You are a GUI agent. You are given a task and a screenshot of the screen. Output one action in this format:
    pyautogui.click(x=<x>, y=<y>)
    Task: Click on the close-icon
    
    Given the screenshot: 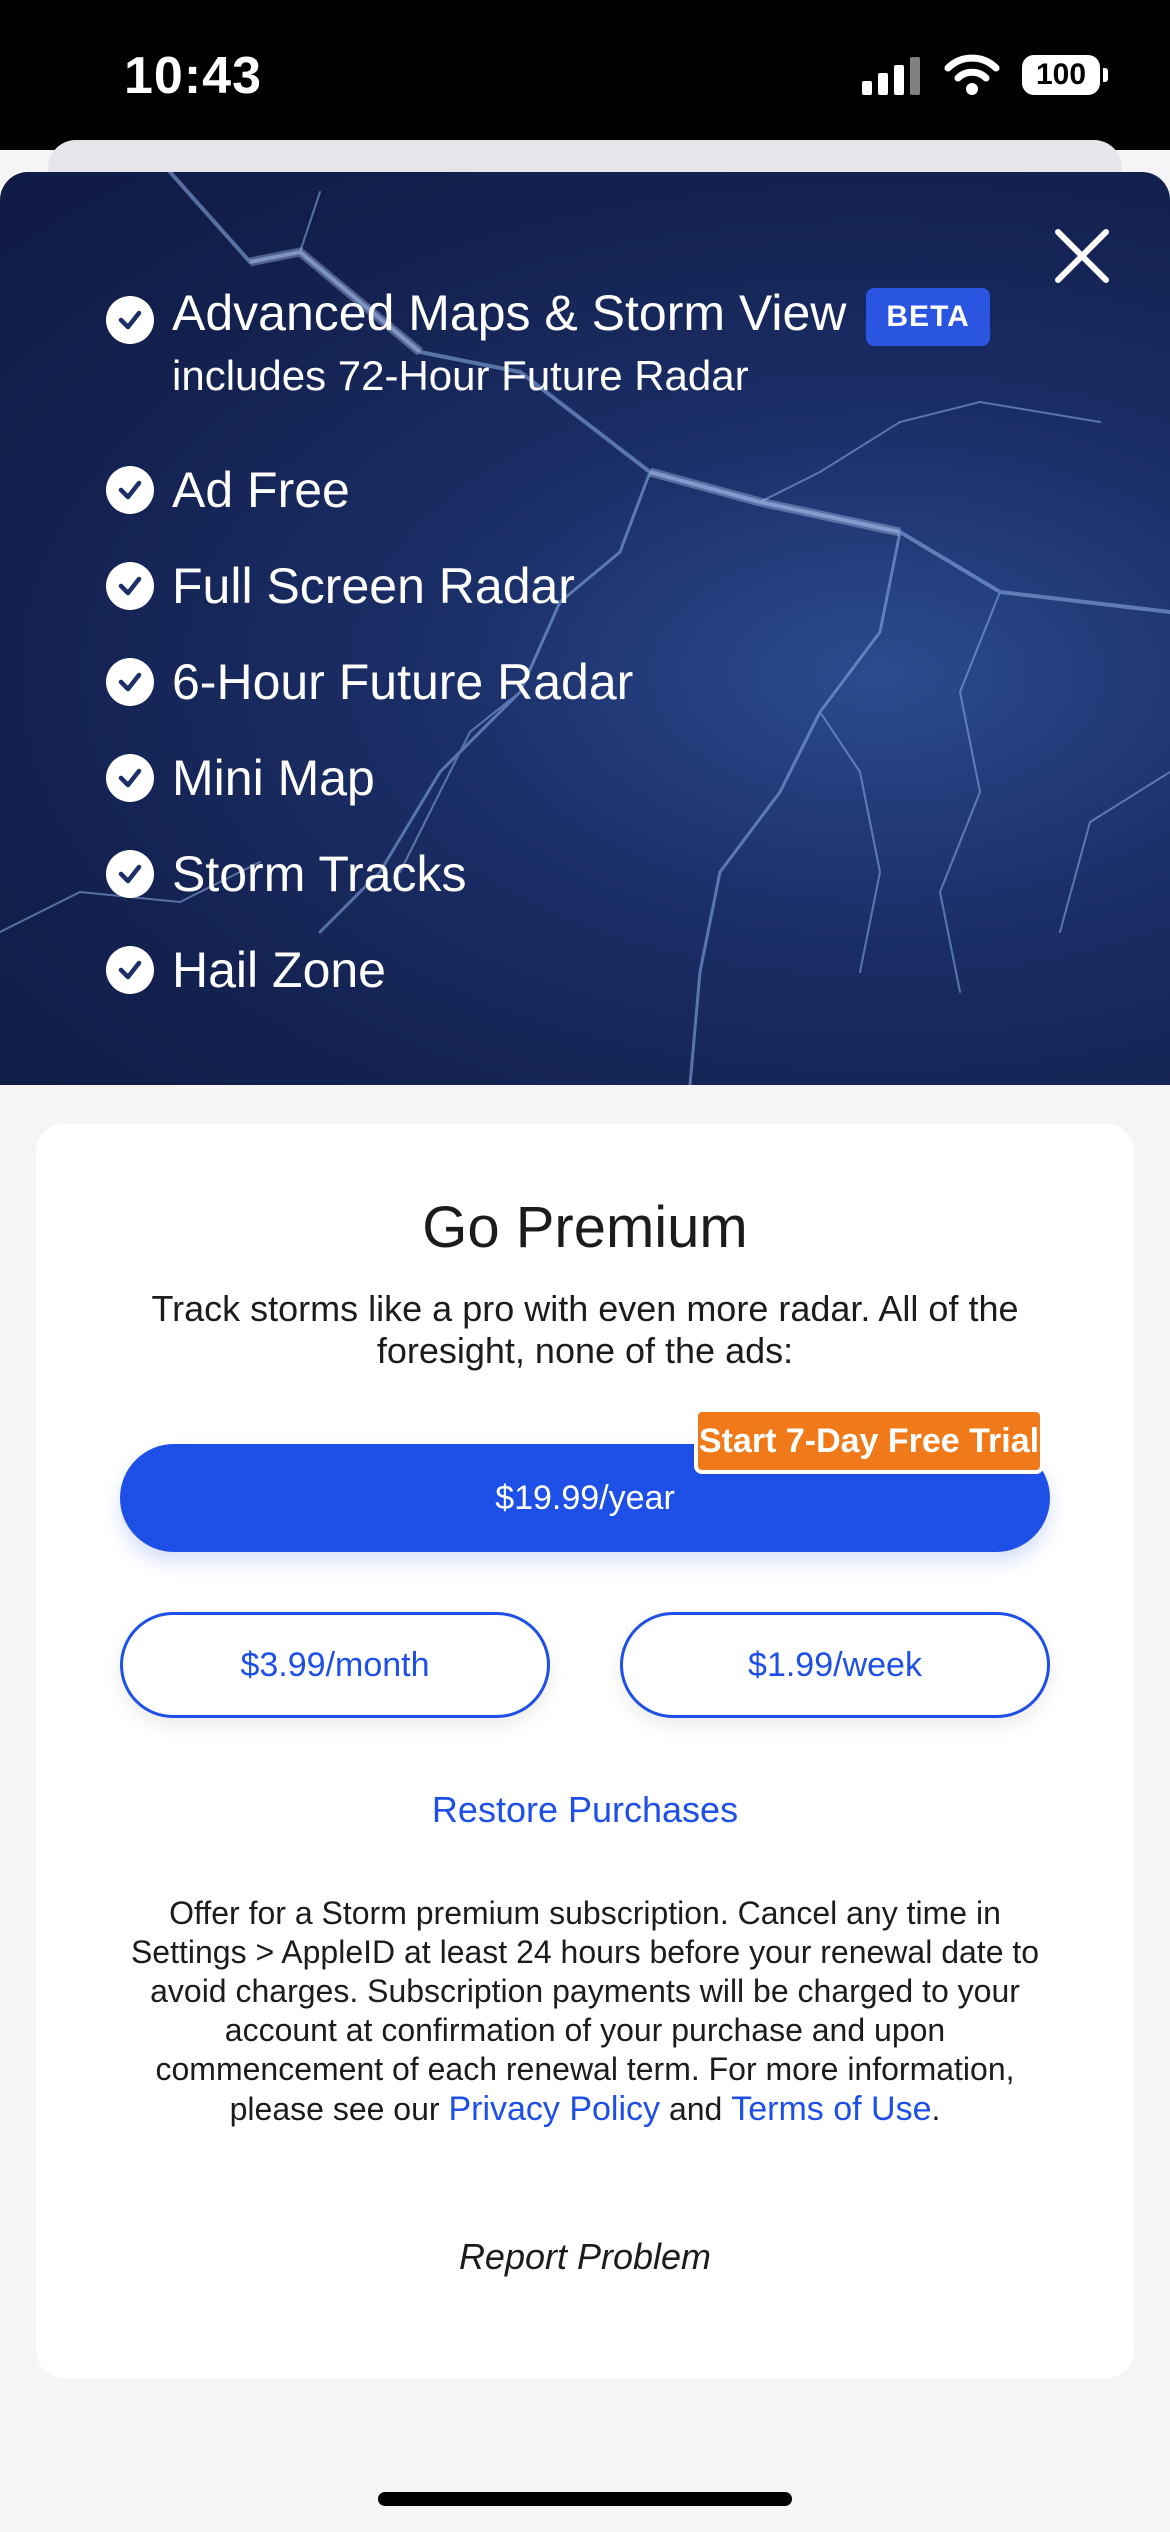 What is the action you would take?
    pyautogui.click(x=1082, y=256)
    